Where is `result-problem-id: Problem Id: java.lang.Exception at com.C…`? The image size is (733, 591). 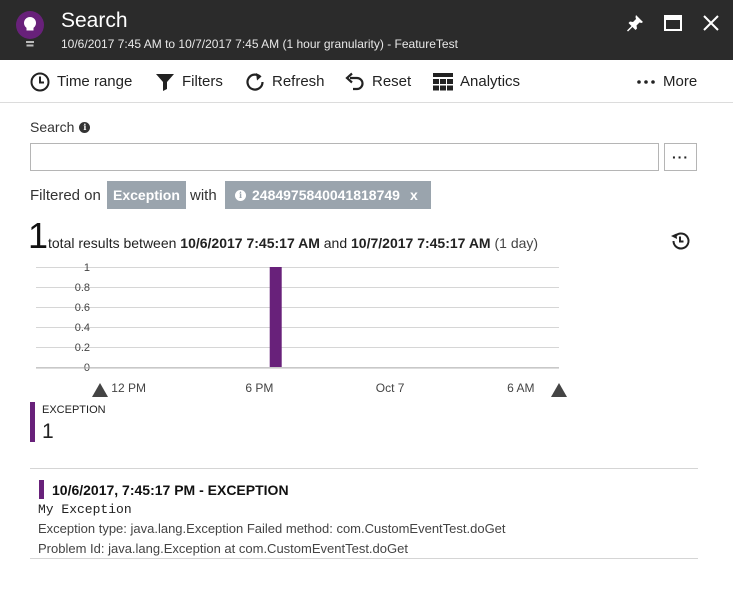 result-problem-id: Problem Id: java.lang.Exception at com.C… is located at coordinates (223, 548).